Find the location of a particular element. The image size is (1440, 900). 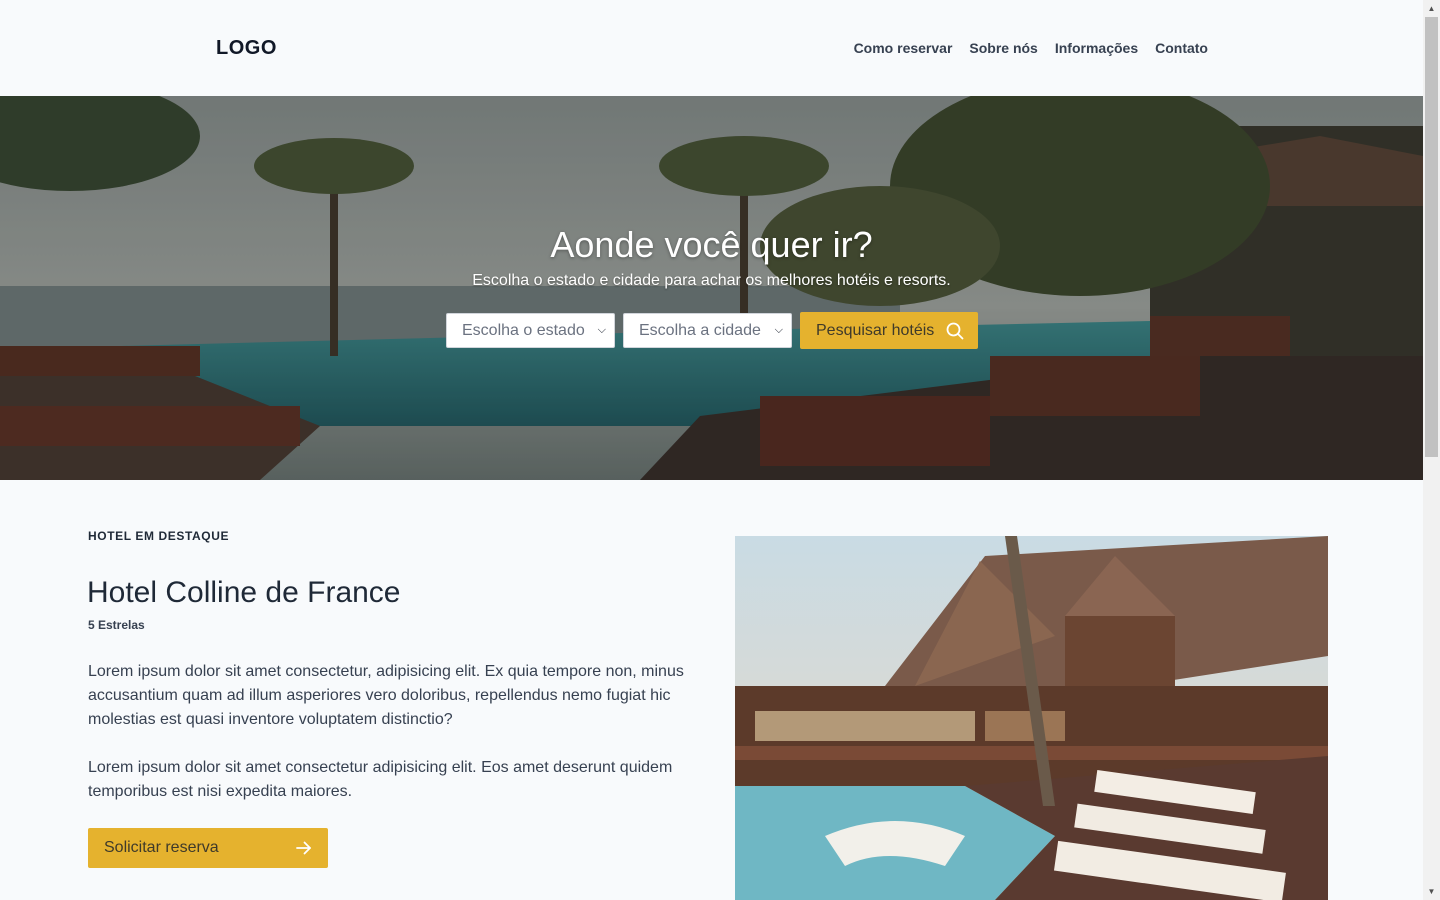

request-reservation-button: Solicitar reserva is located at coordinates (208, 848).